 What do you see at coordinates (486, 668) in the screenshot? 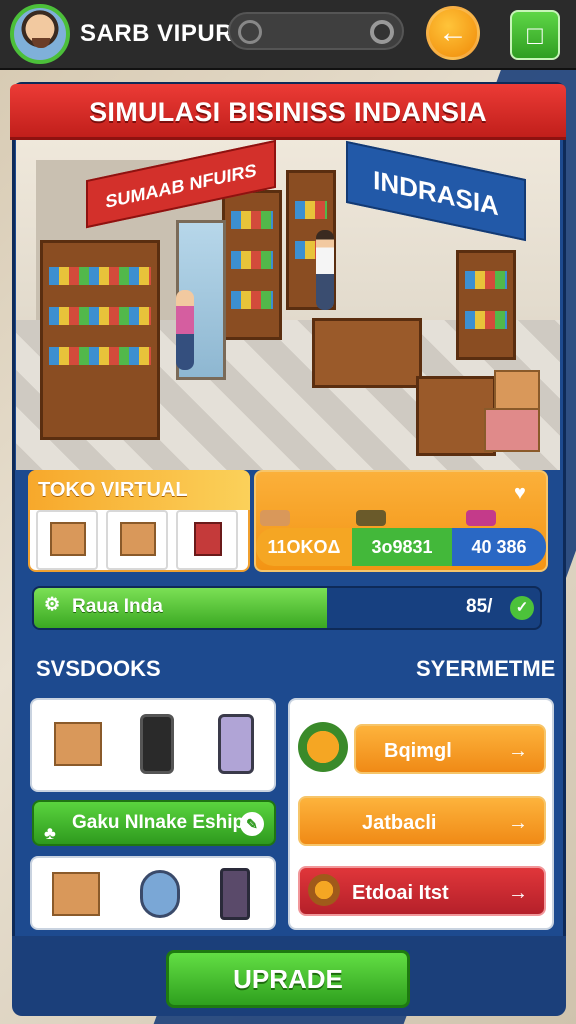
I see `right-section-title: SYERMETME` at bounding box center [486, 668].